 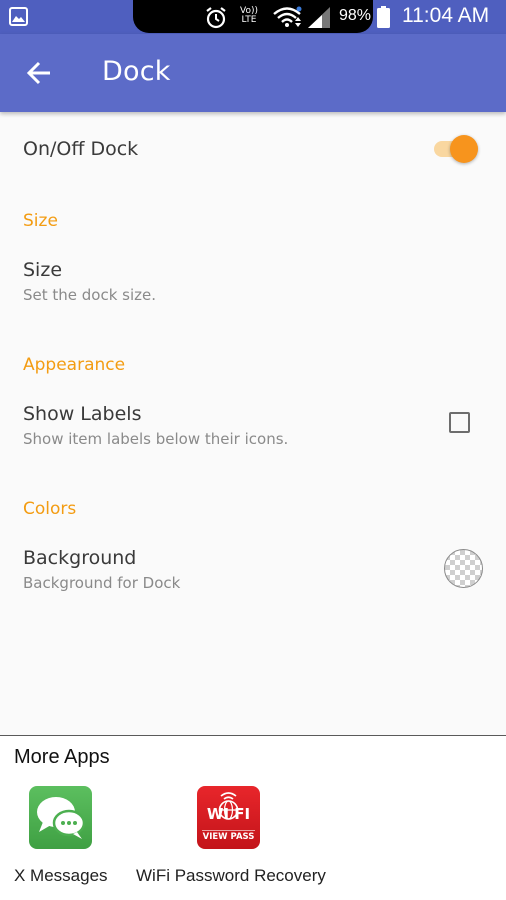 What do you see at coordinates (102, 583) in the screenshot?
I see `background-summary: Background for Dock` at bounding box center [102, 583].